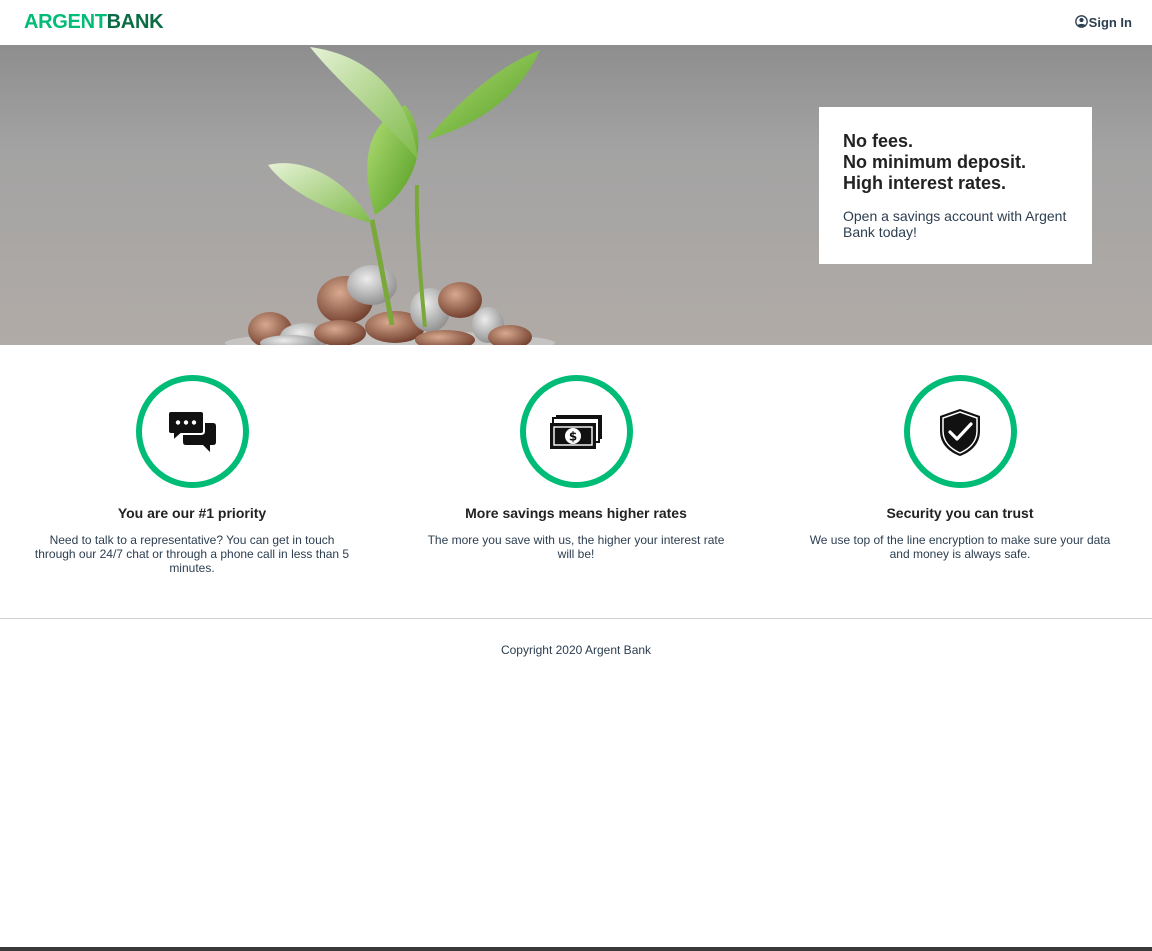  What do you see at coordinates (1081, 22) in the screenshot?
I see `user-circle-icon` at bounding box center [1081, 22].